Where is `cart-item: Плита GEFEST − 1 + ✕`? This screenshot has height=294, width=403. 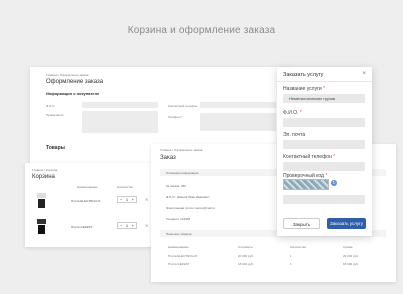
cart-item: Плита GEFEST − 1 + ✕ is located at coordinates (95, 229).